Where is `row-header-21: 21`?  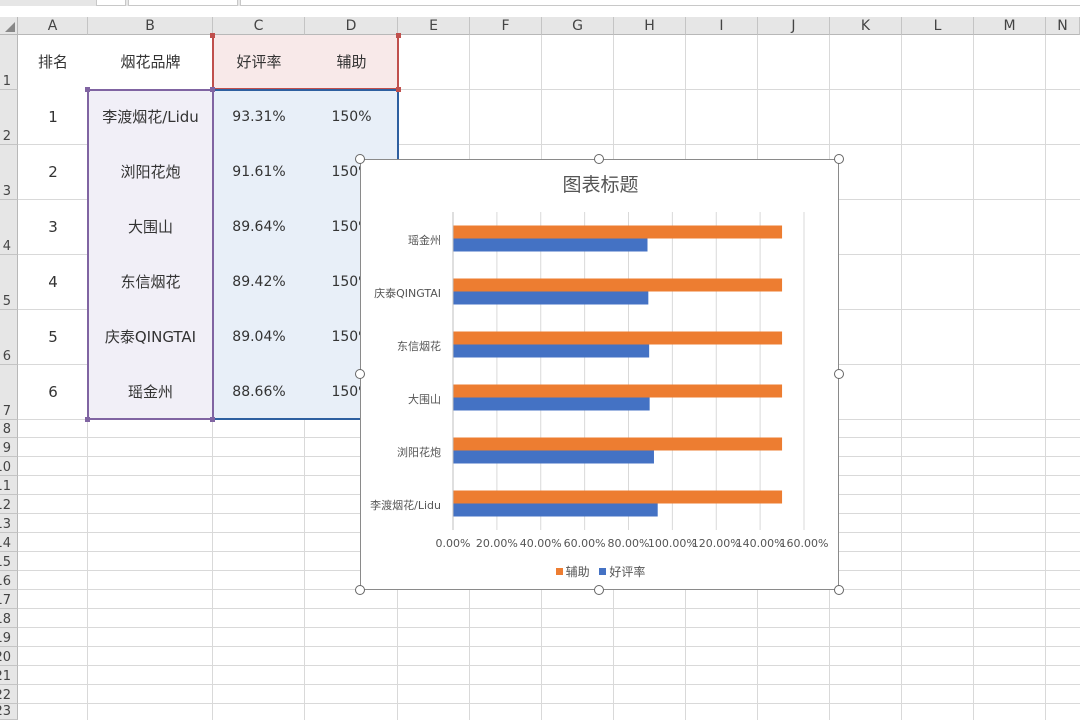
row-header-21: 21 is located at coordinates (9, 675).